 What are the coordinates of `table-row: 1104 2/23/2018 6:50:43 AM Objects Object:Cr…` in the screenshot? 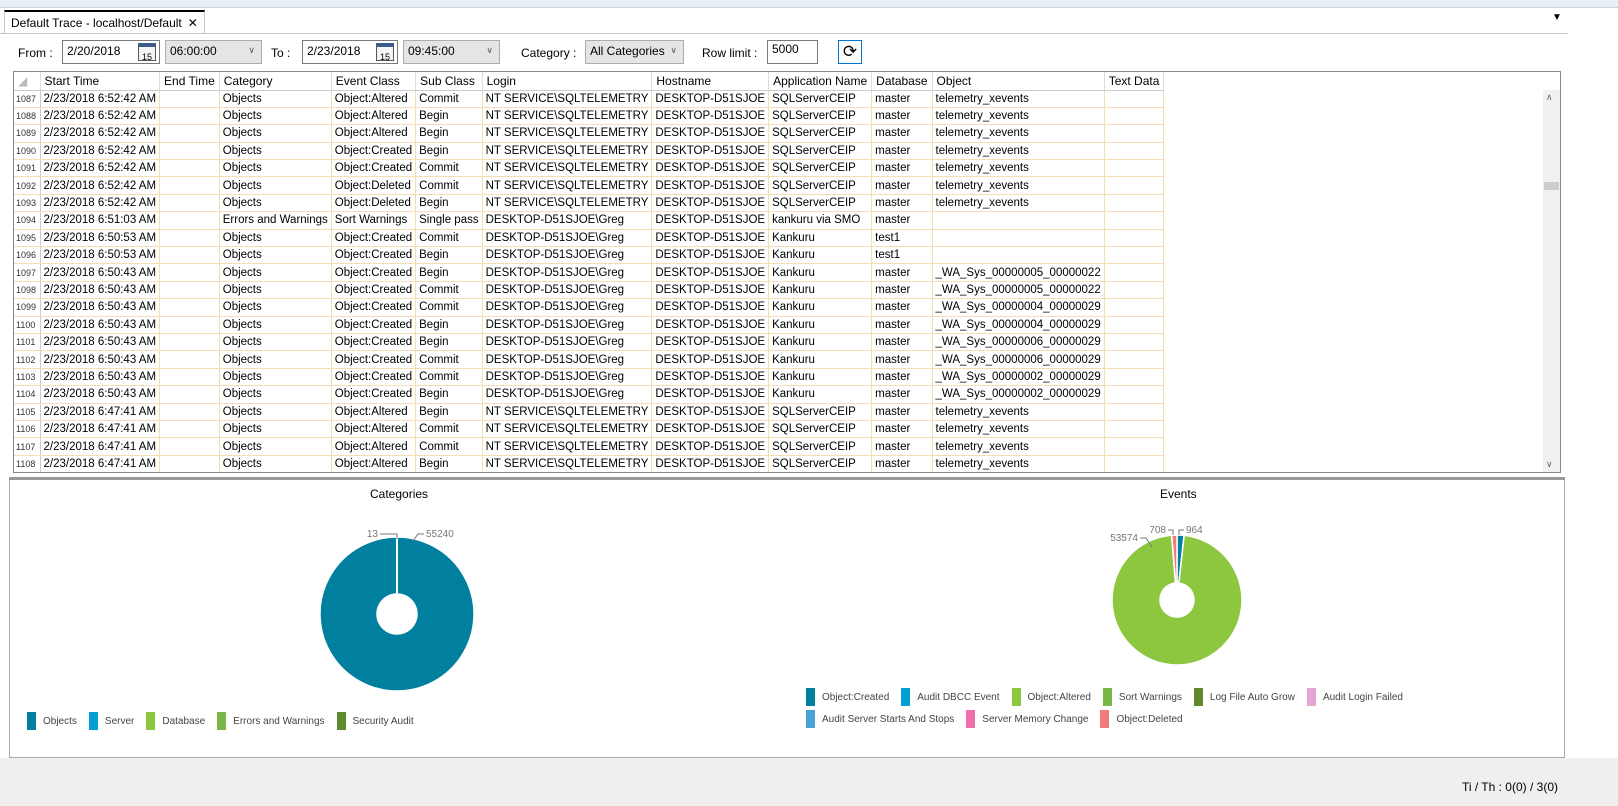 It's located at (589, 394).